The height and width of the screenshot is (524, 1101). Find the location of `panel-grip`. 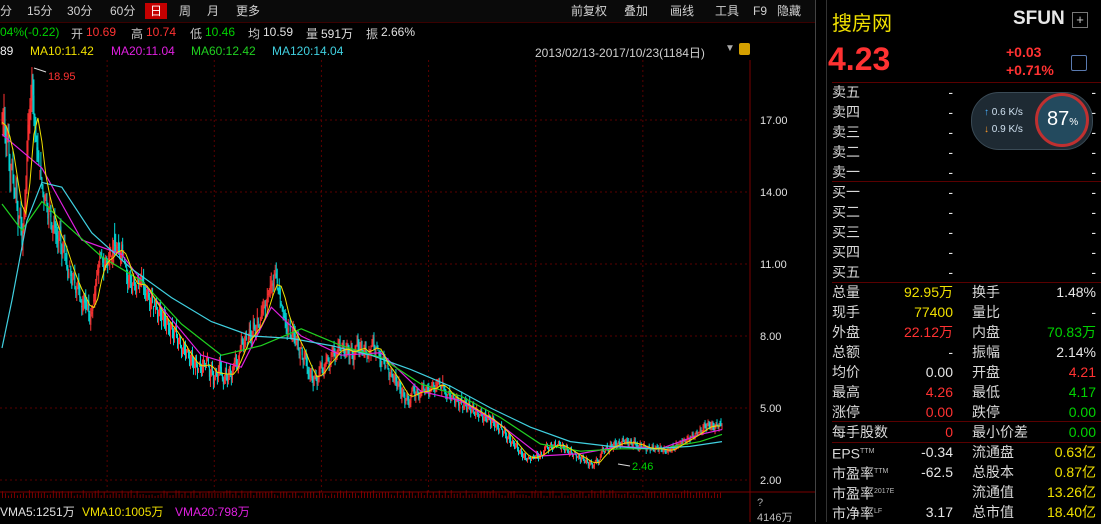

panel-grip is located at coordinates (821, 261).